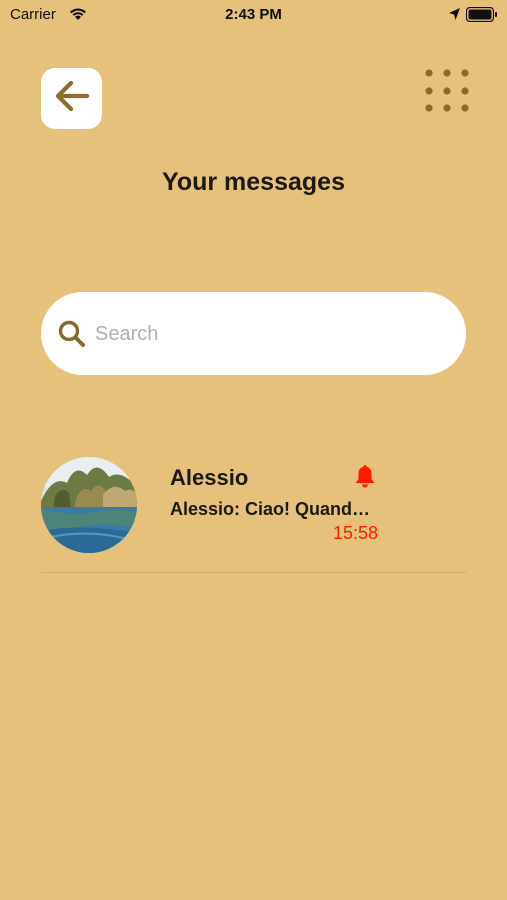 The width and height of the screenshot is (507, 900). Describe the element at coordinates (209, 477) in the screenshot. I see `contact-name: Alessio` at that location.